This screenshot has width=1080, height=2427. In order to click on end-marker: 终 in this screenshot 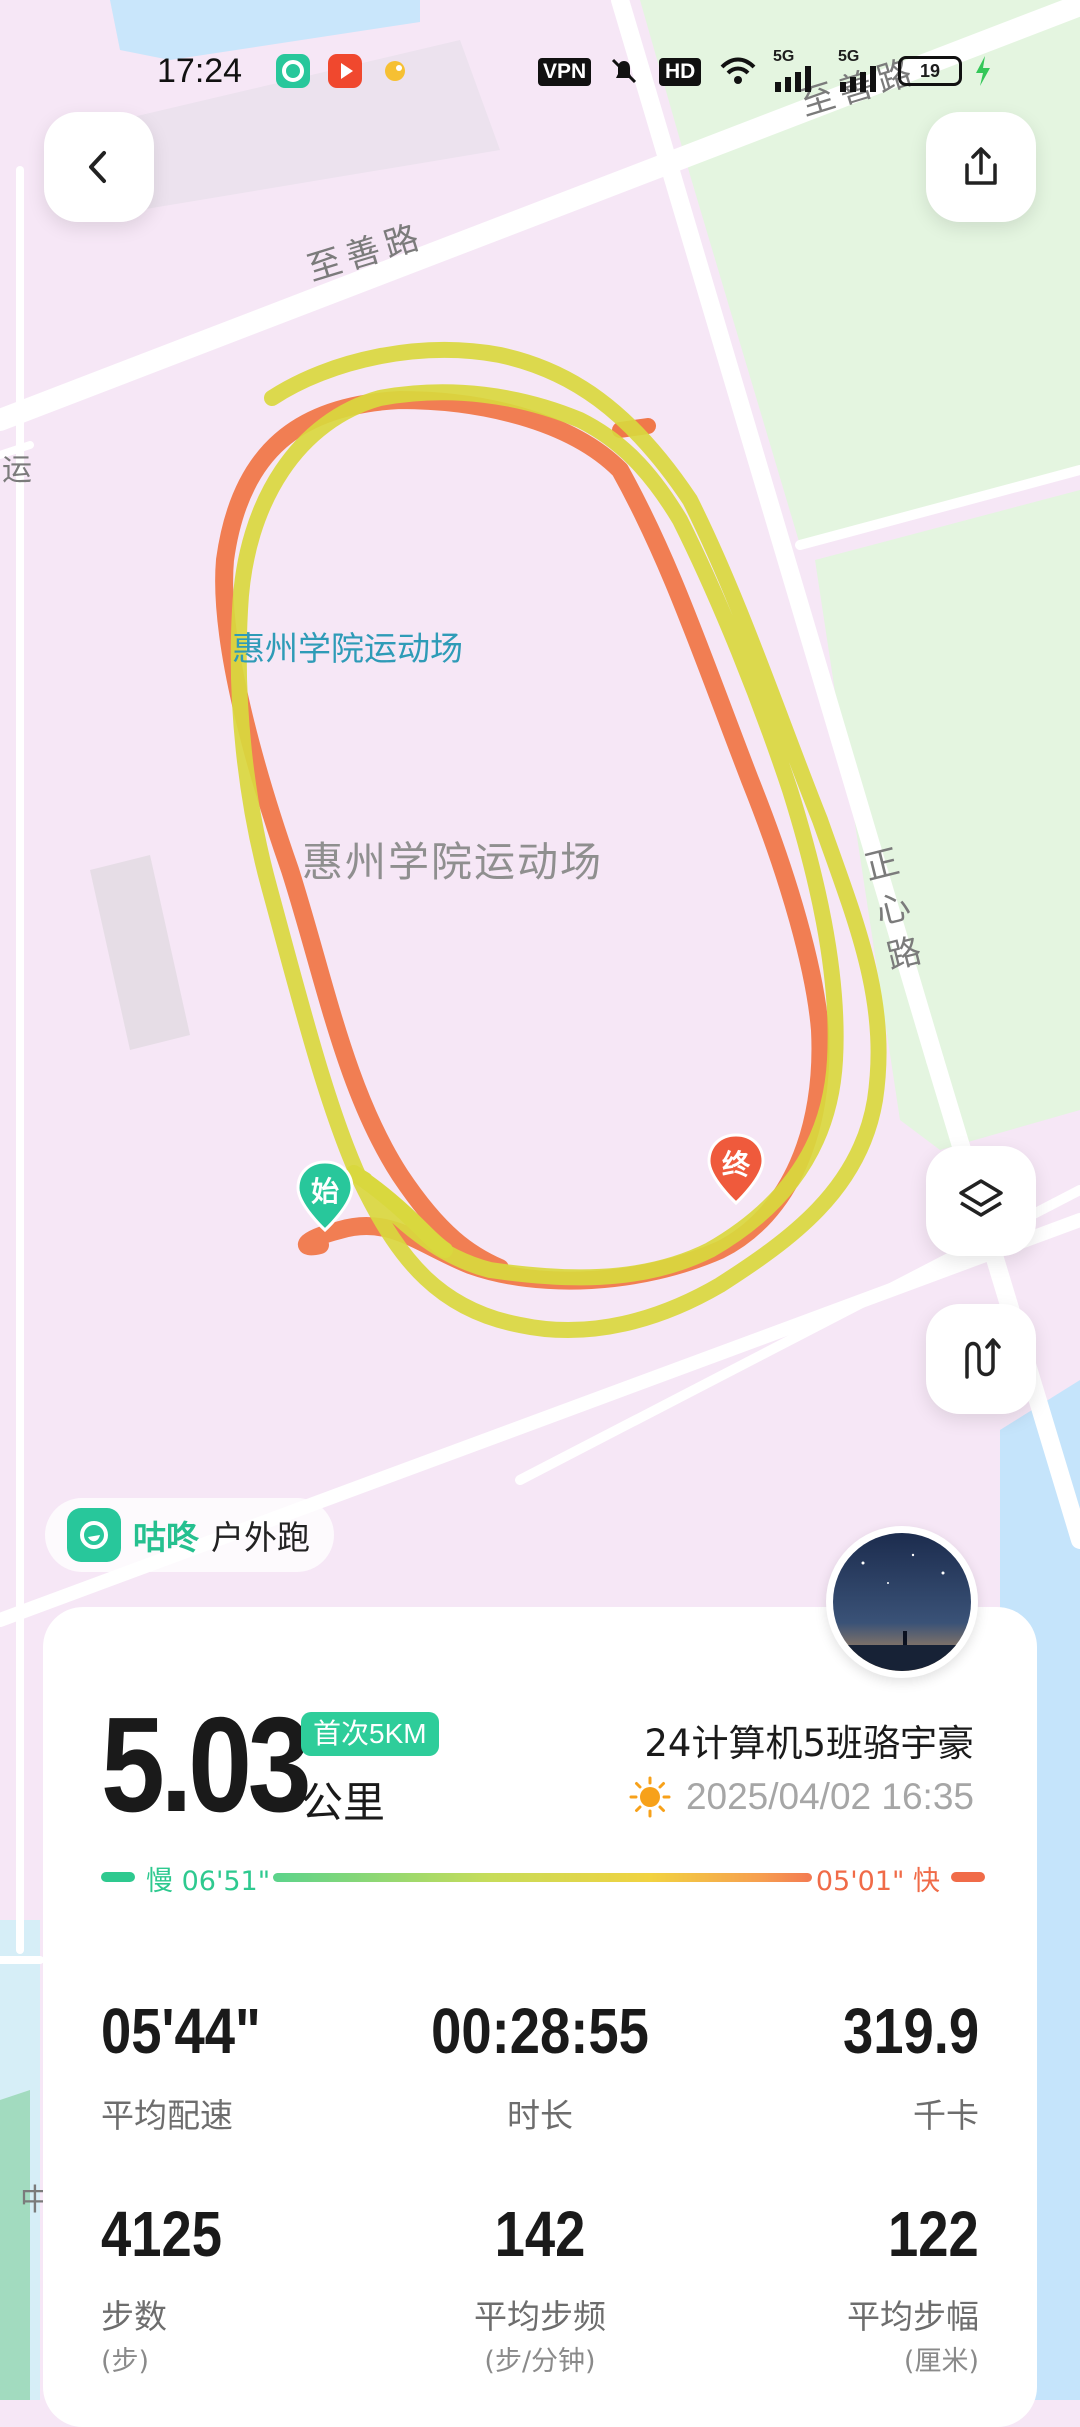, I will do `click(736, 1169)`.